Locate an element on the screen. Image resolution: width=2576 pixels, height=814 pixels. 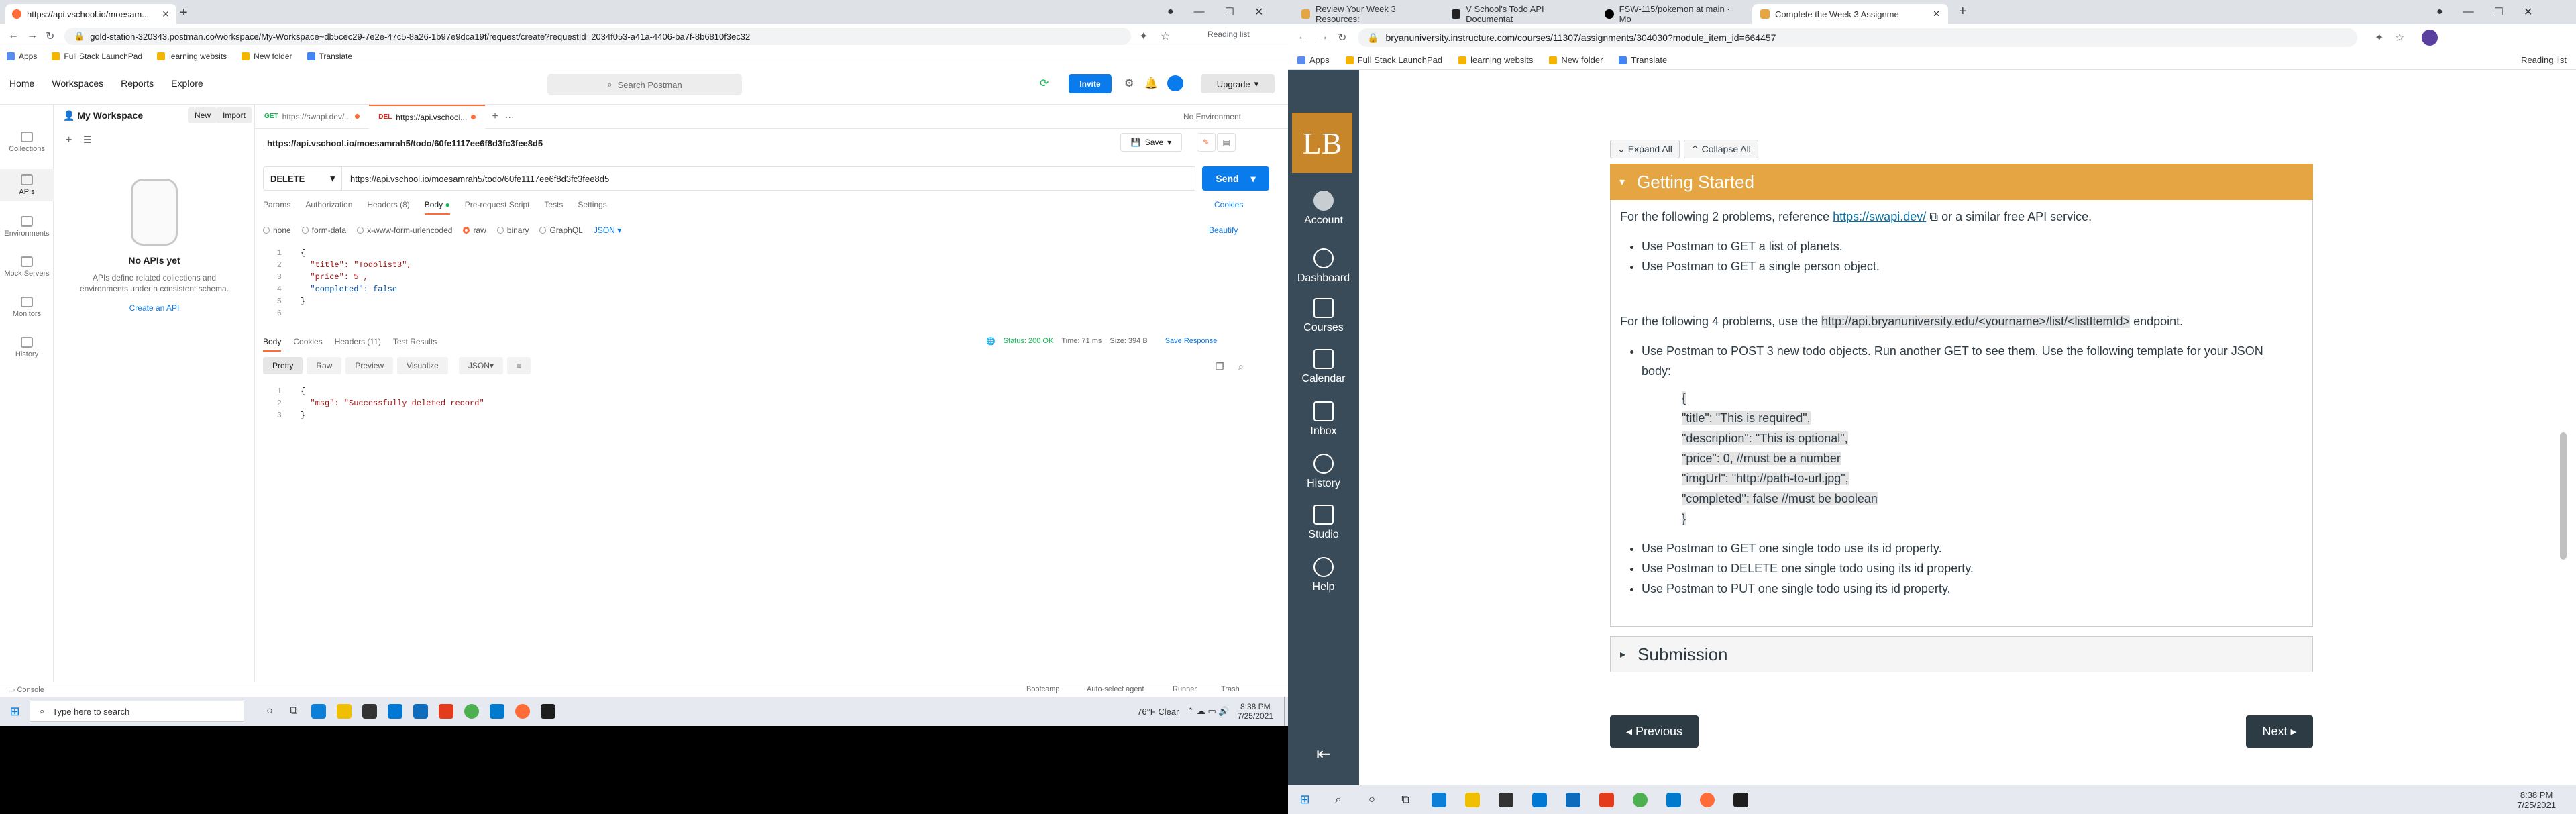
cookies-link: Cookies is located at coordinates (1228, 204).